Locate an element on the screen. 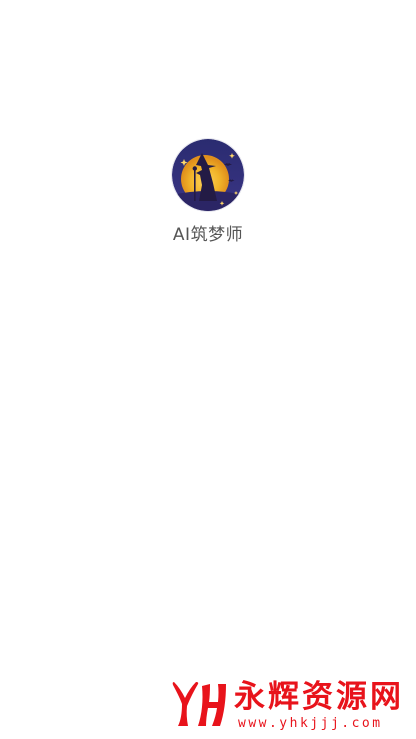 Image resolution: width=416 pixels, height=739 pixels. watermark-url: www.yhkjjj.com is located at coordinates (310, 723).